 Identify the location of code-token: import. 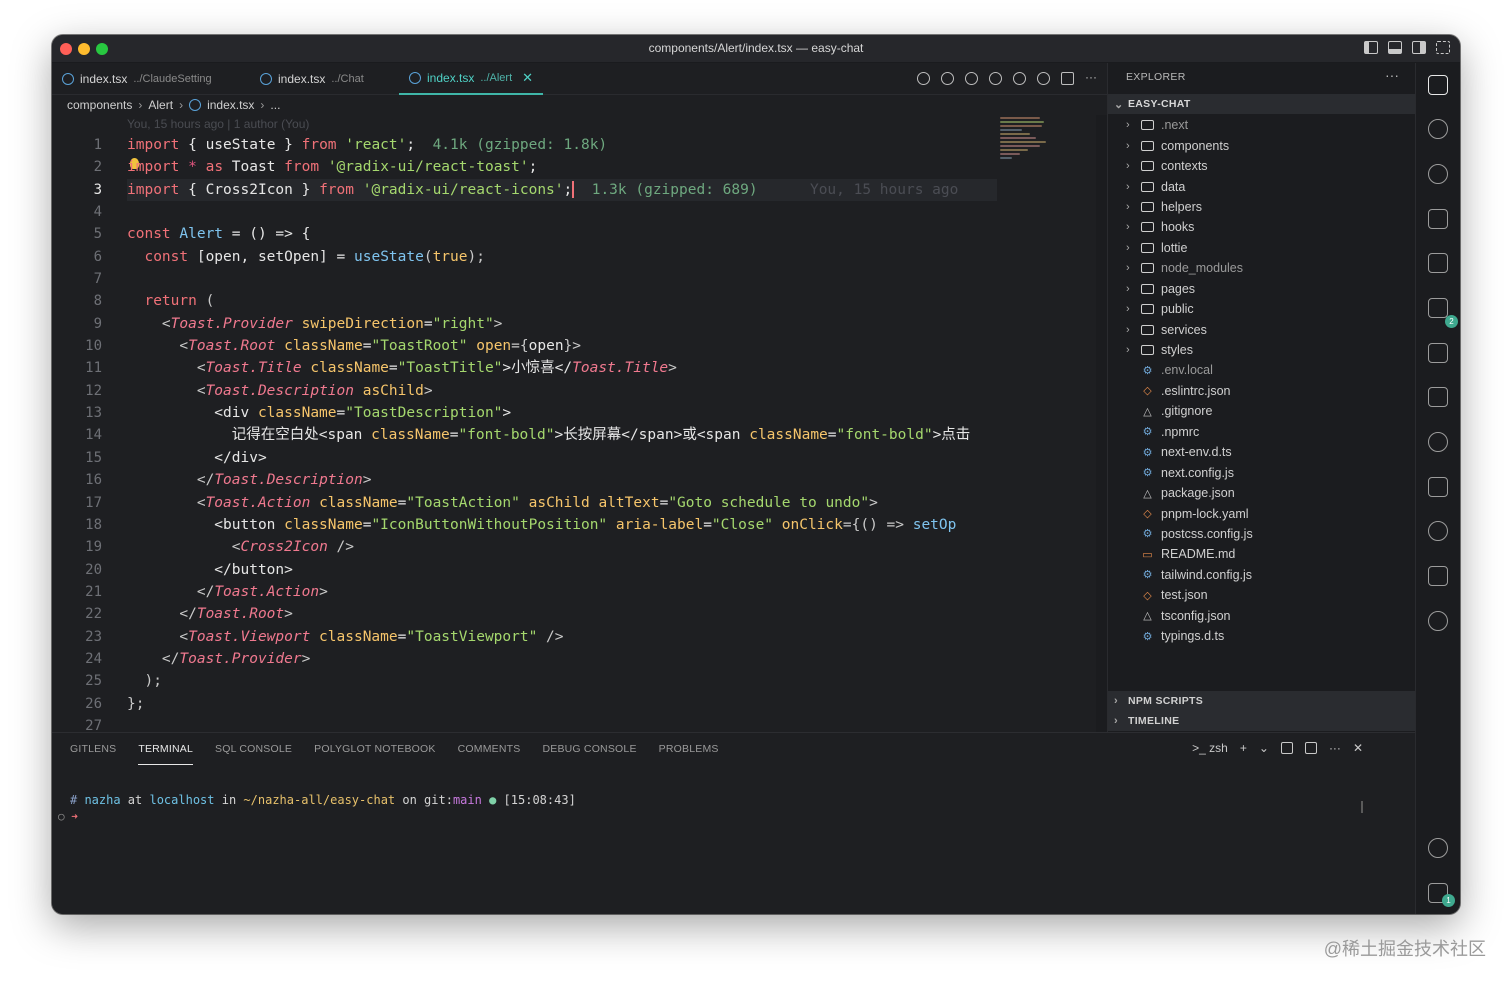
(153, 145).